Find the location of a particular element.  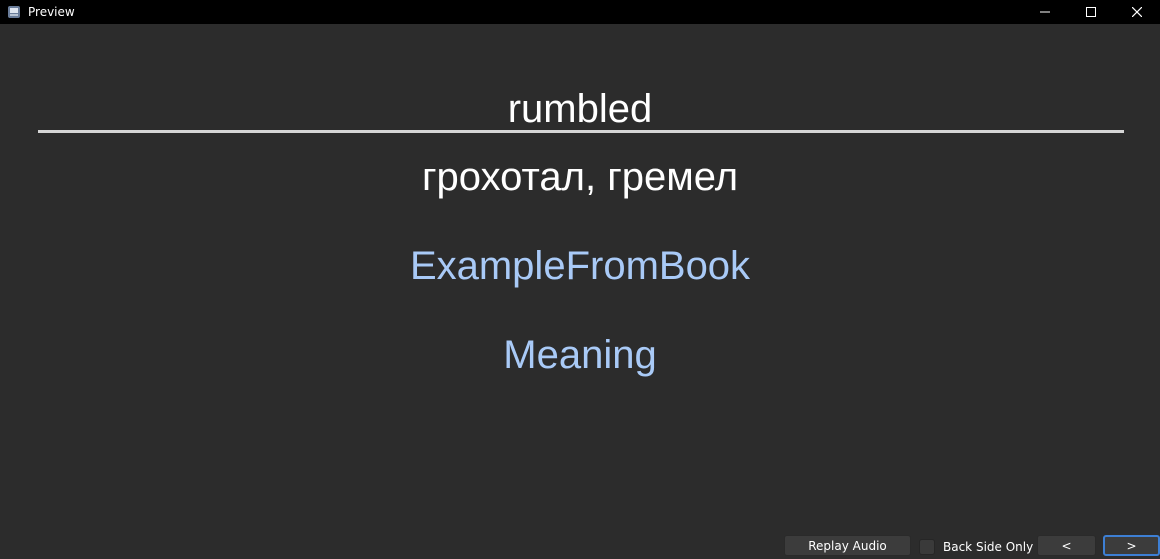

minimize-icon is located at coordinates (1045, 12).